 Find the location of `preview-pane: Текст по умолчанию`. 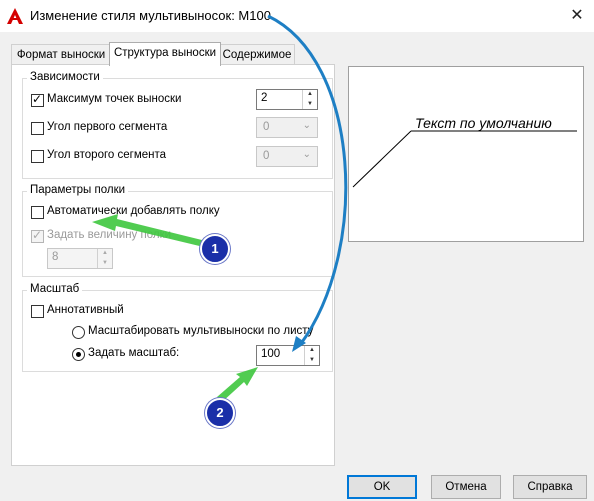

preview-pane: Текст по умолчанию is located at coordinates (466, 154).